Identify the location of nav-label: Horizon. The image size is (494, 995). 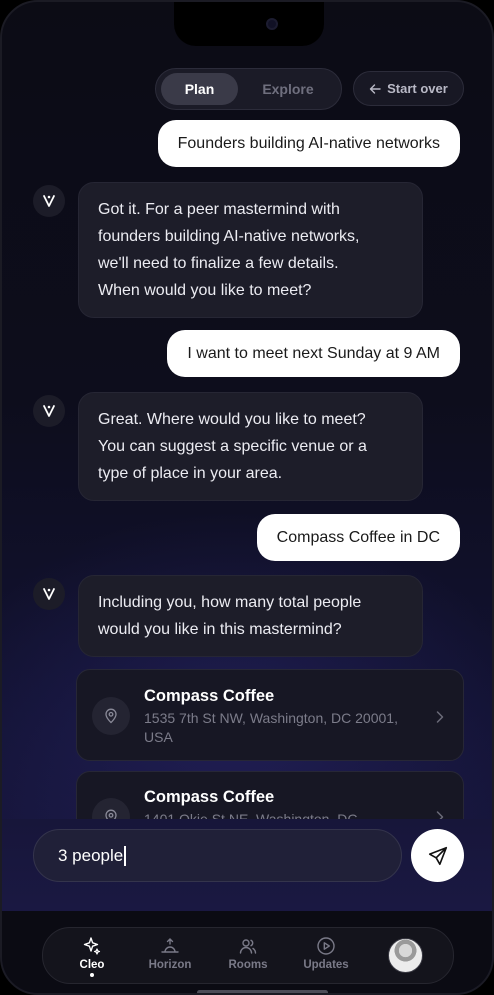
(170, 965).